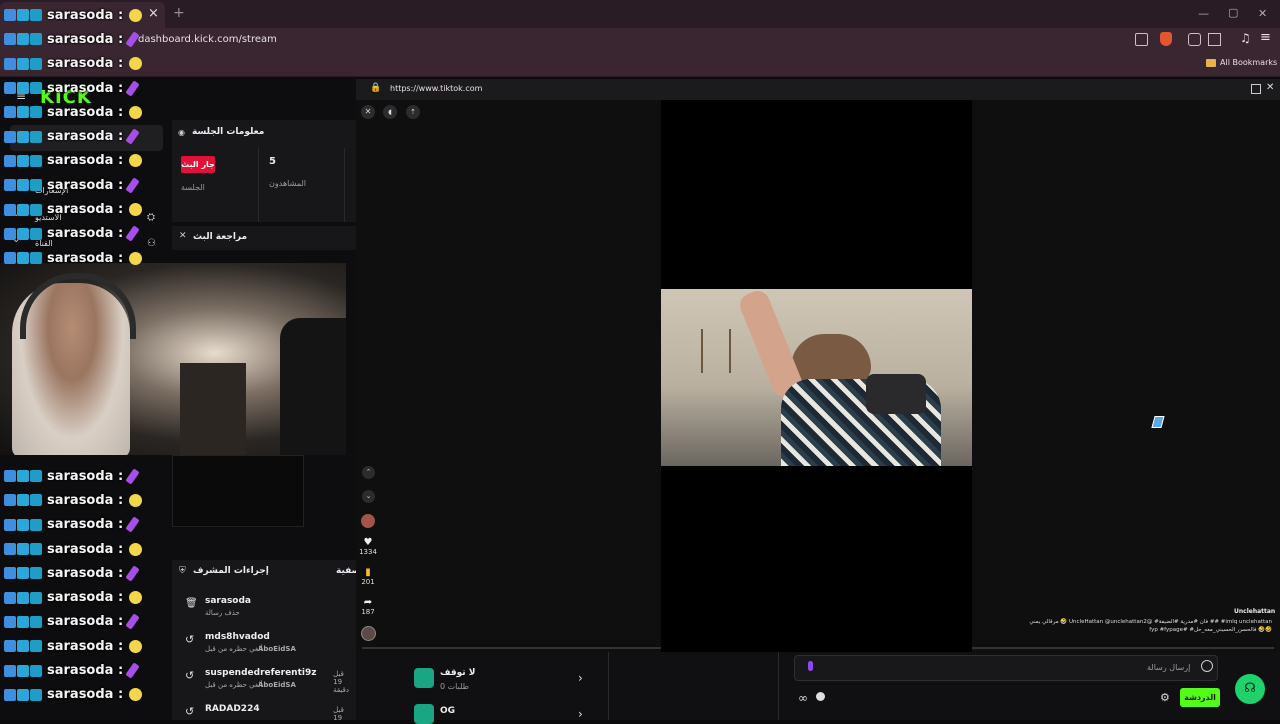  What do you see at coordinates (238, 491) in the screenshot?
I see `stream-preview-thumbnail` at bounding box center [238, 491].